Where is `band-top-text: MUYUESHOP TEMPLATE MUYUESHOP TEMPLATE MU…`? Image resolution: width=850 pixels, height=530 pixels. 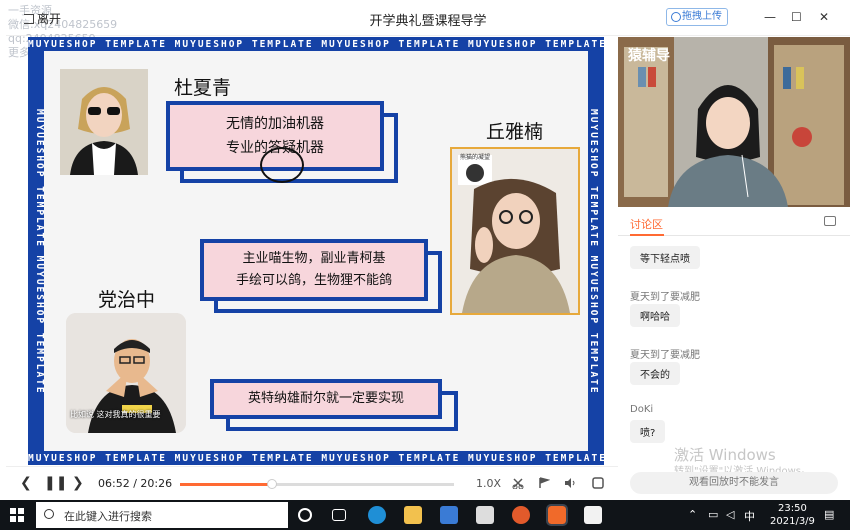
band-top-text: MUYUESHOP TEMPLATE MUYUESHOP TEMPLATE MU… is located at coordinates (317, 44).